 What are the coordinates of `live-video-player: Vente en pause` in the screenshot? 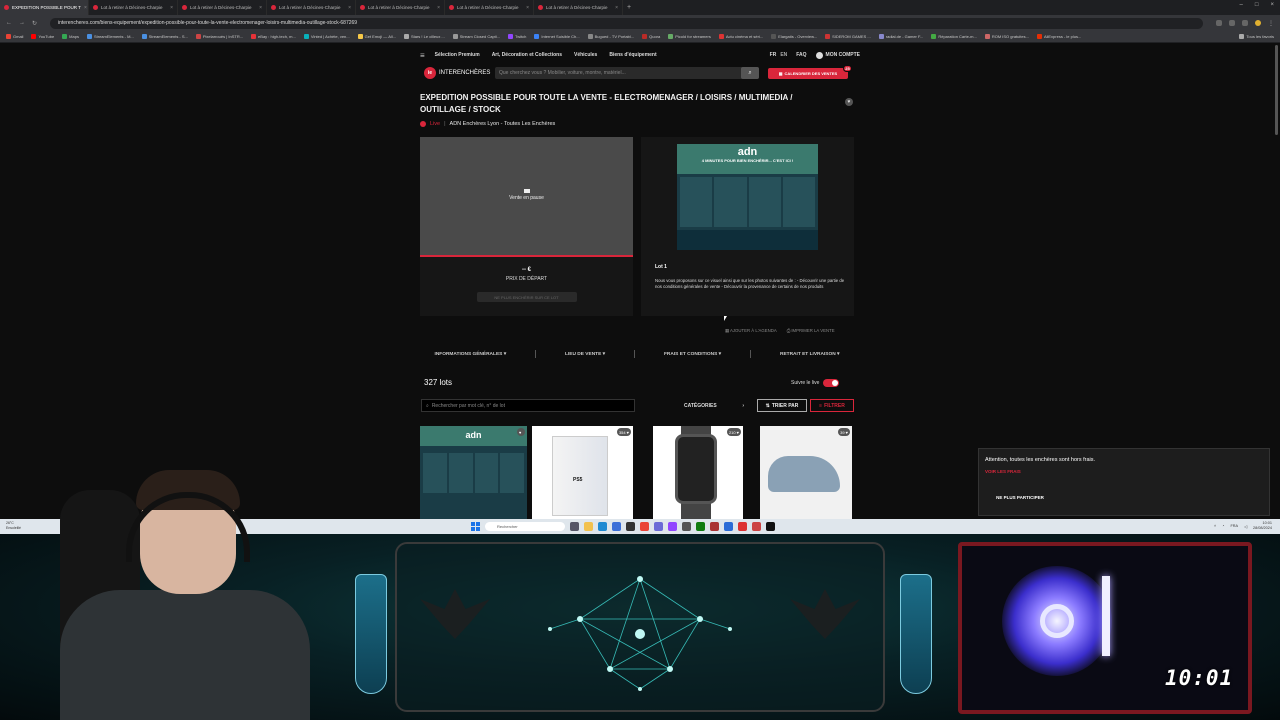 It's located at (526, 197).